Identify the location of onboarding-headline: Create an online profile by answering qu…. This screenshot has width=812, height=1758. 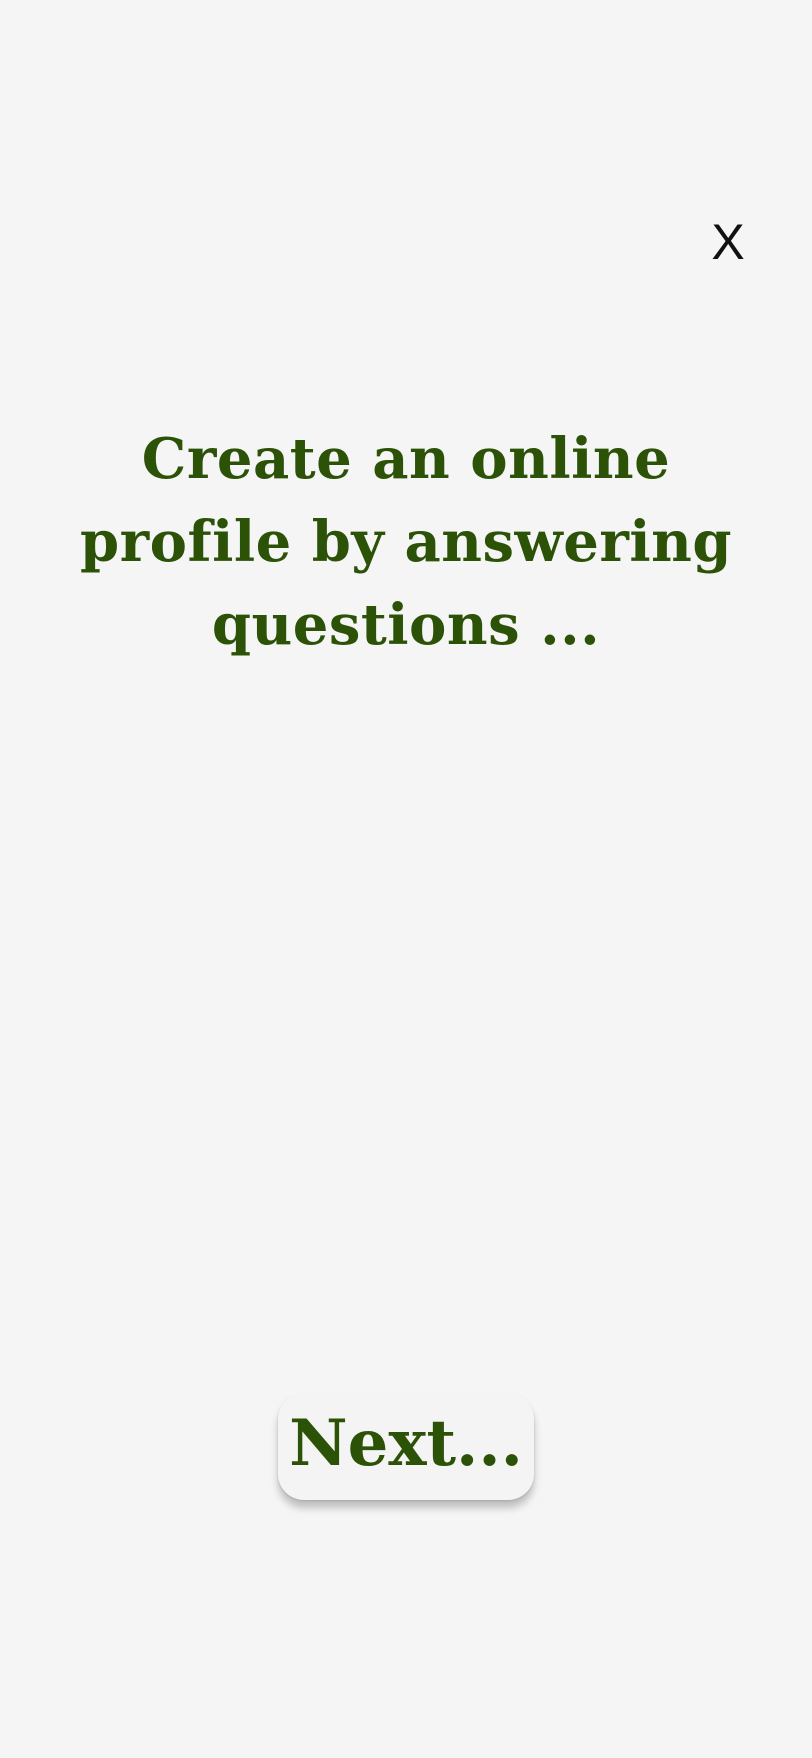
(406, 542).